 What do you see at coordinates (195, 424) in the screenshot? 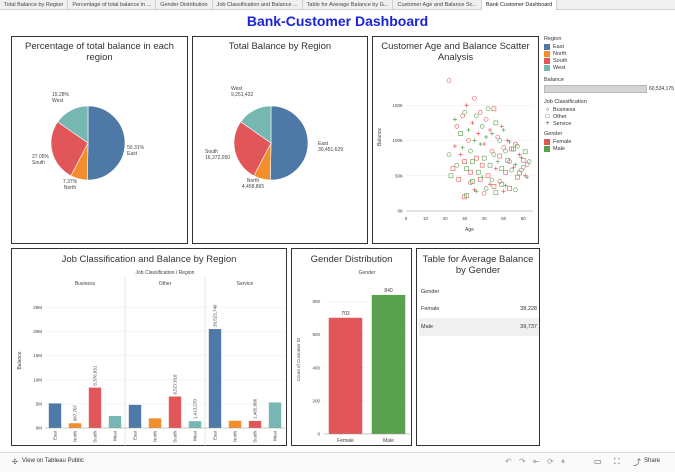
I see `bar-other-west` at bounding box center [195, 424].